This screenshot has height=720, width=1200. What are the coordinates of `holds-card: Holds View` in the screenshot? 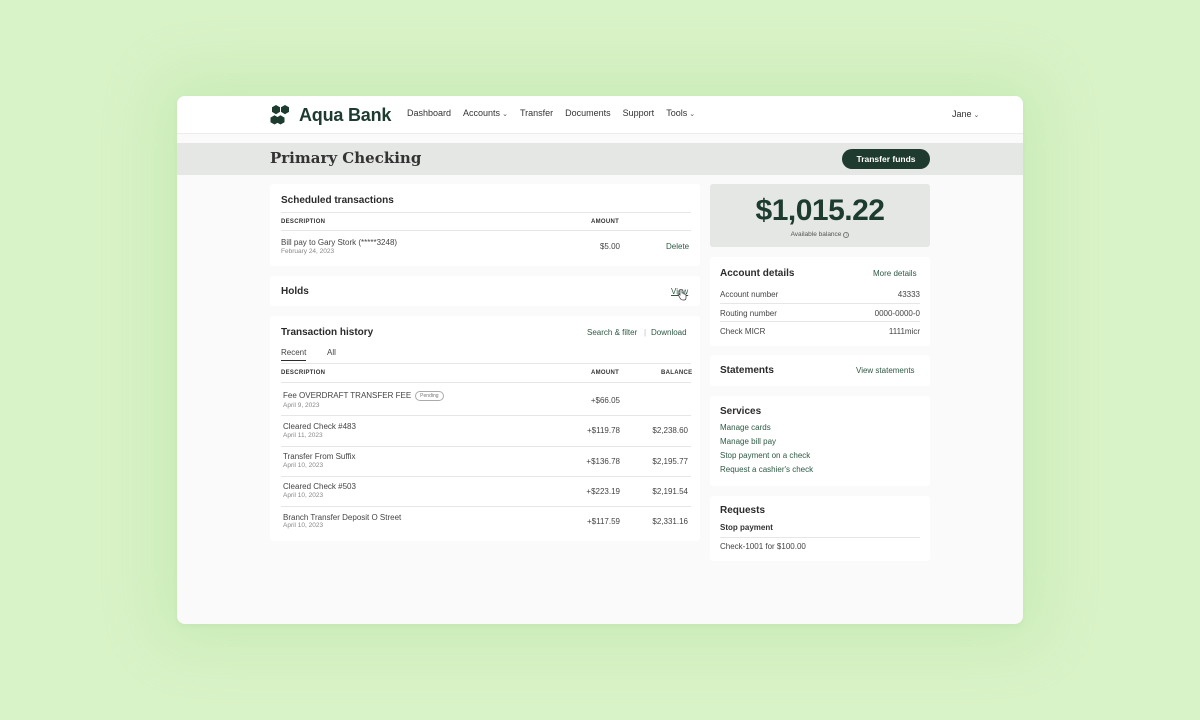 It's located at (485, 291).